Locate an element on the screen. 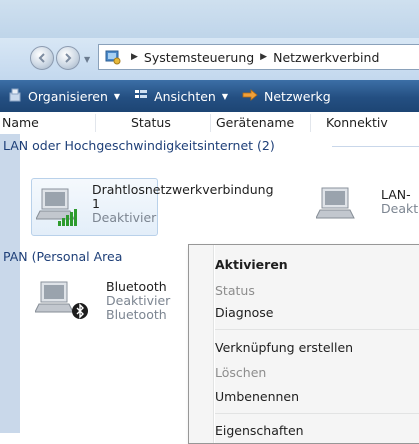  back-arrow-icon is located at coordinates (41, 58).